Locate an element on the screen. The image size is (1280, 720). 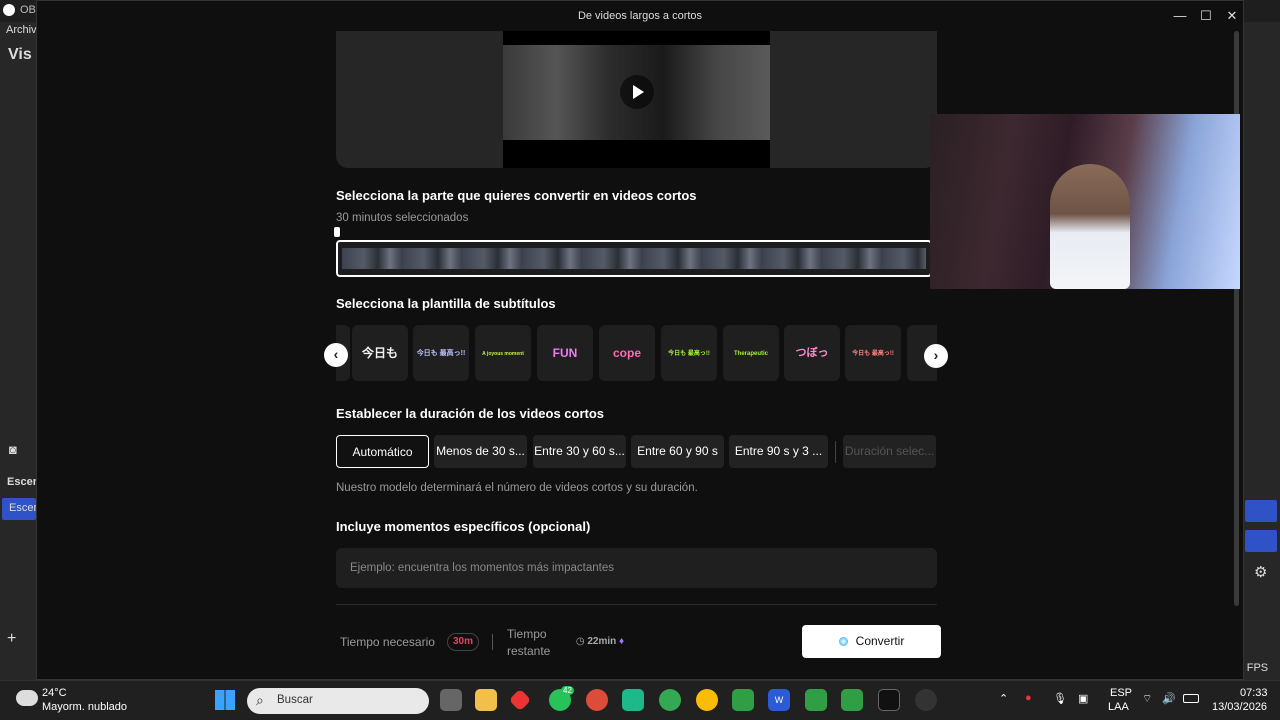
subtitle-template: FUN is located at coordinates (565, 353).